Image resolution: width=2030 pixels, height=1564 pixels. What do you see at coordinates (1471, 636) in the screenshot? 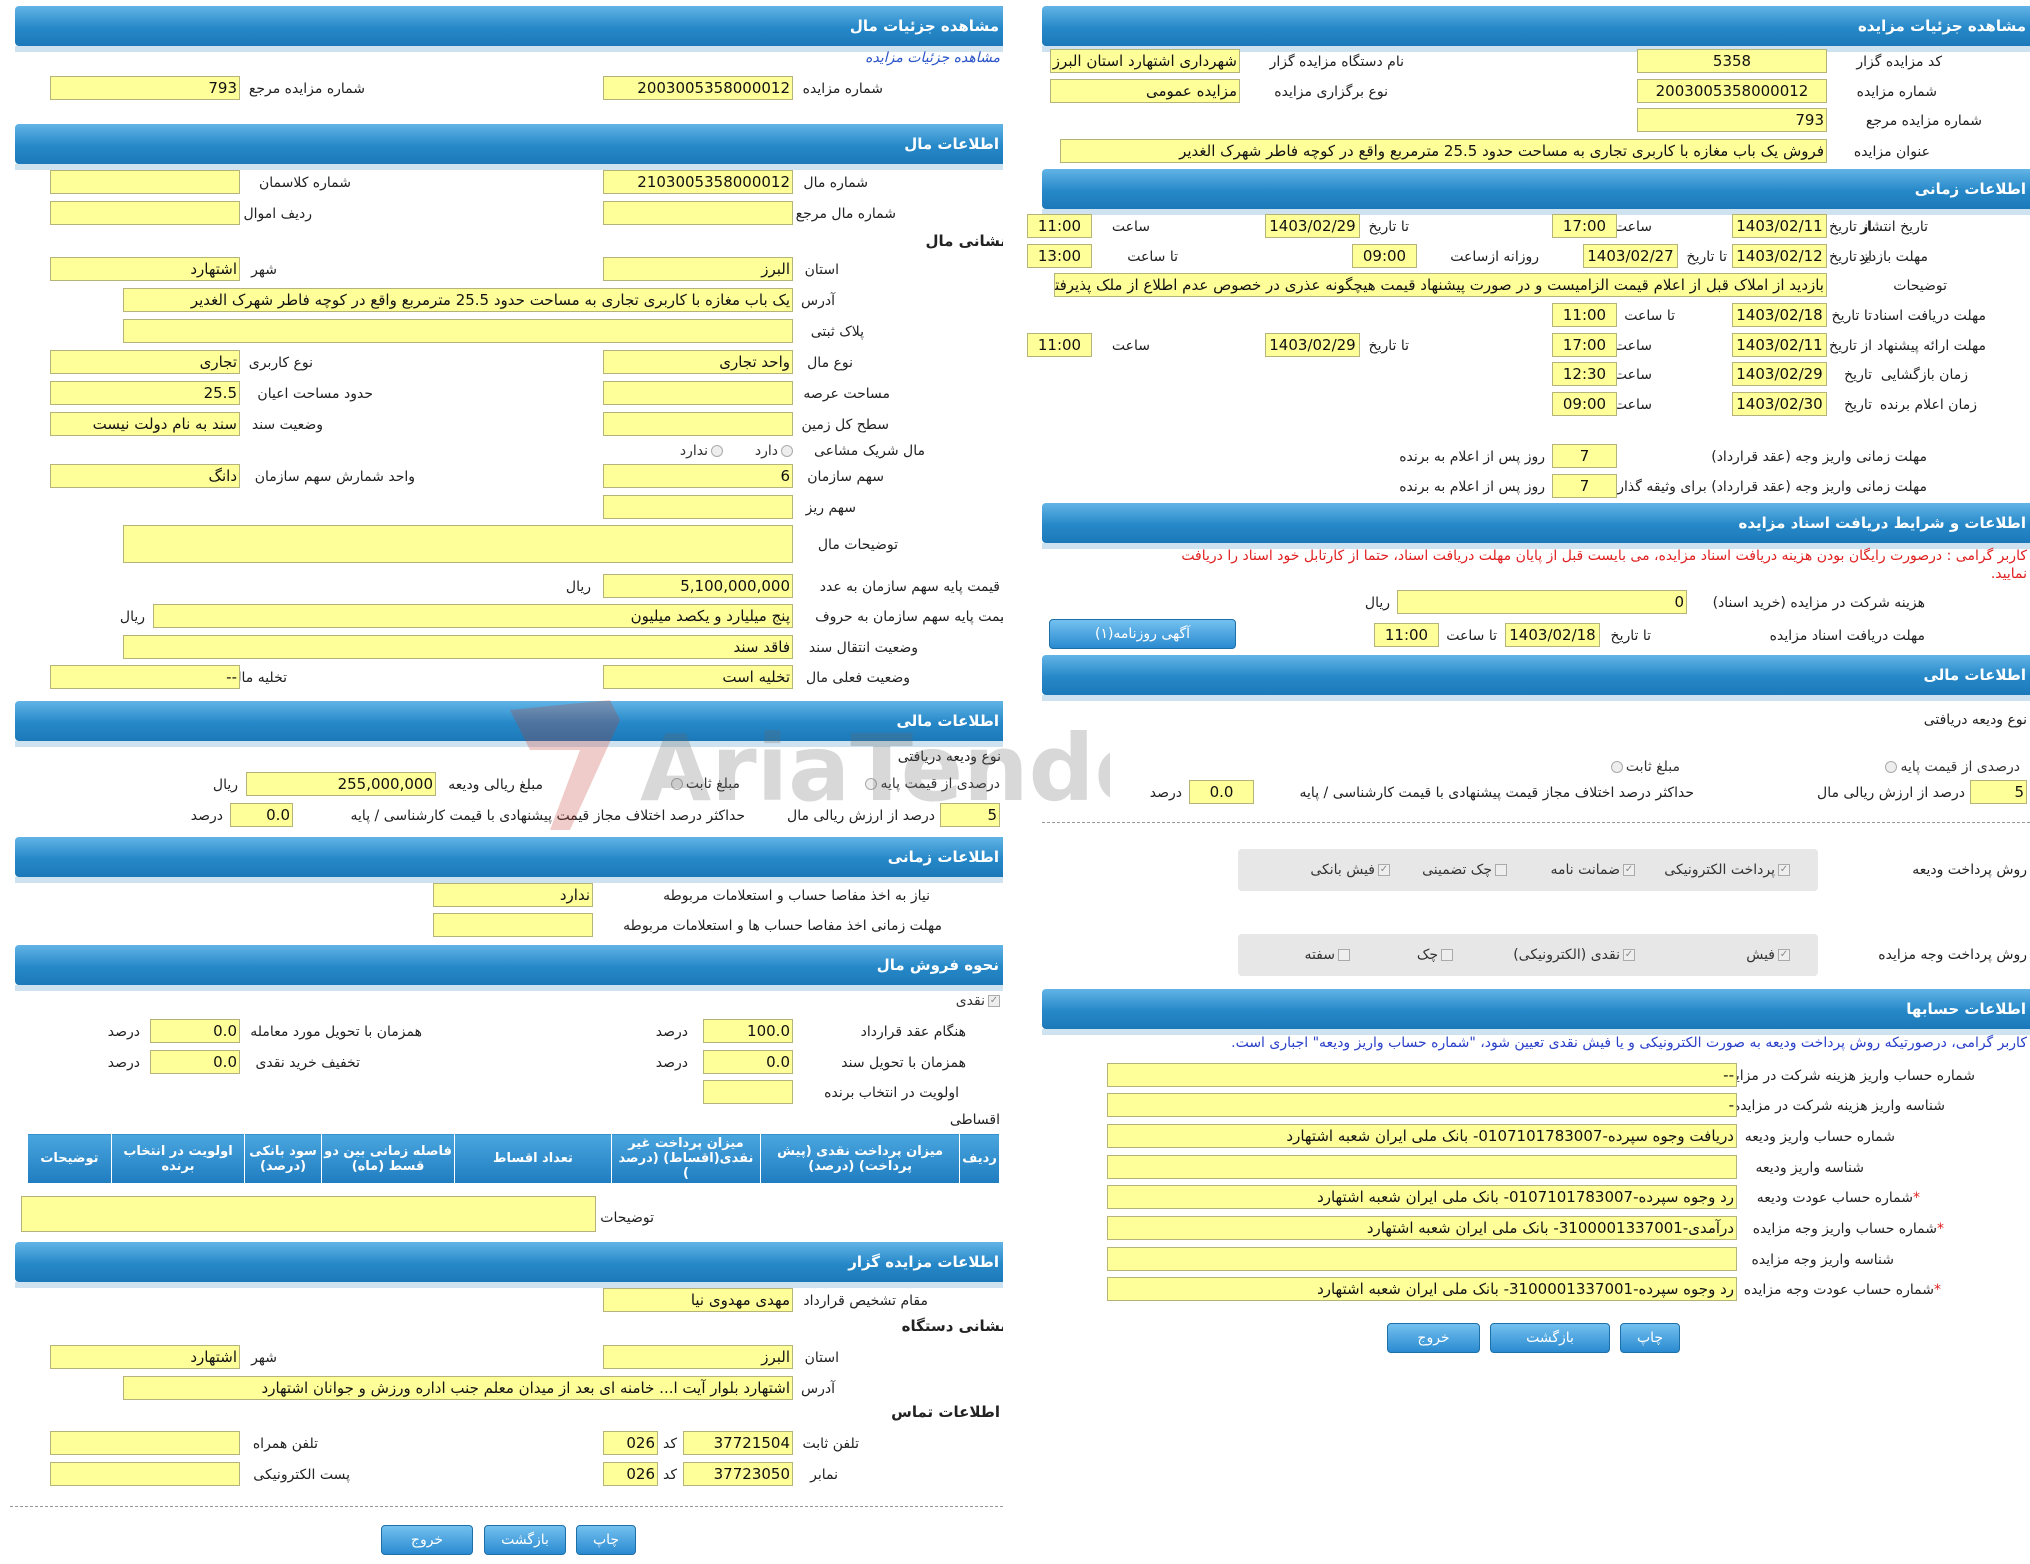
I see `to-time-label-3: تا ساعت` at bounding box center [1471, 636].